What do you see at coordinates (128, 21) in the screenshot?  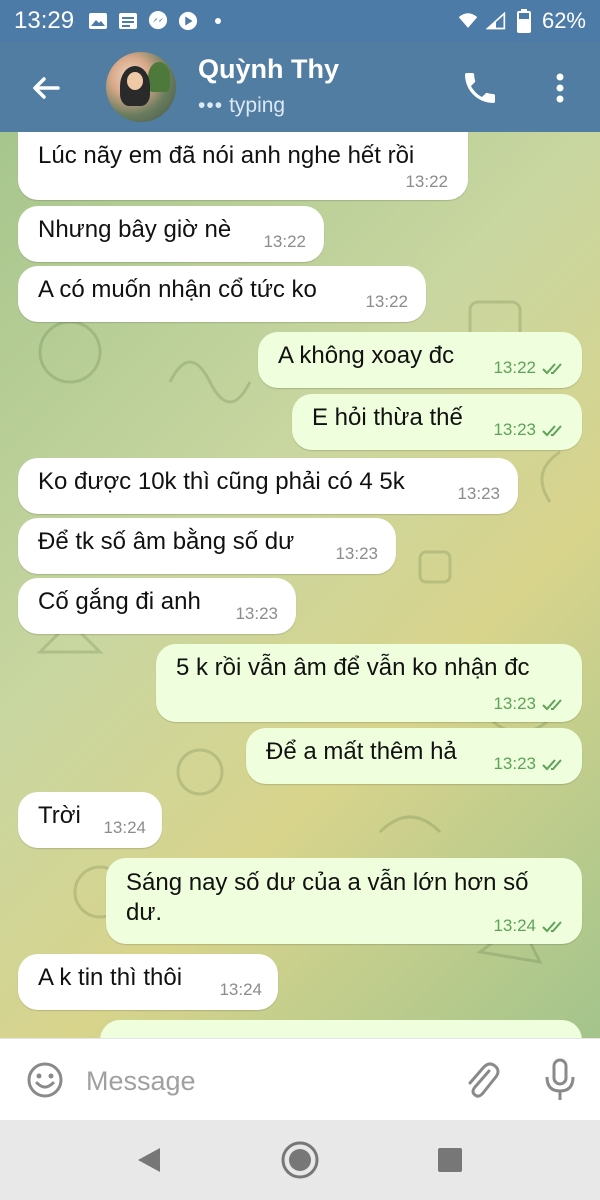 I see `message-icon` at bounding box center [128, 21].